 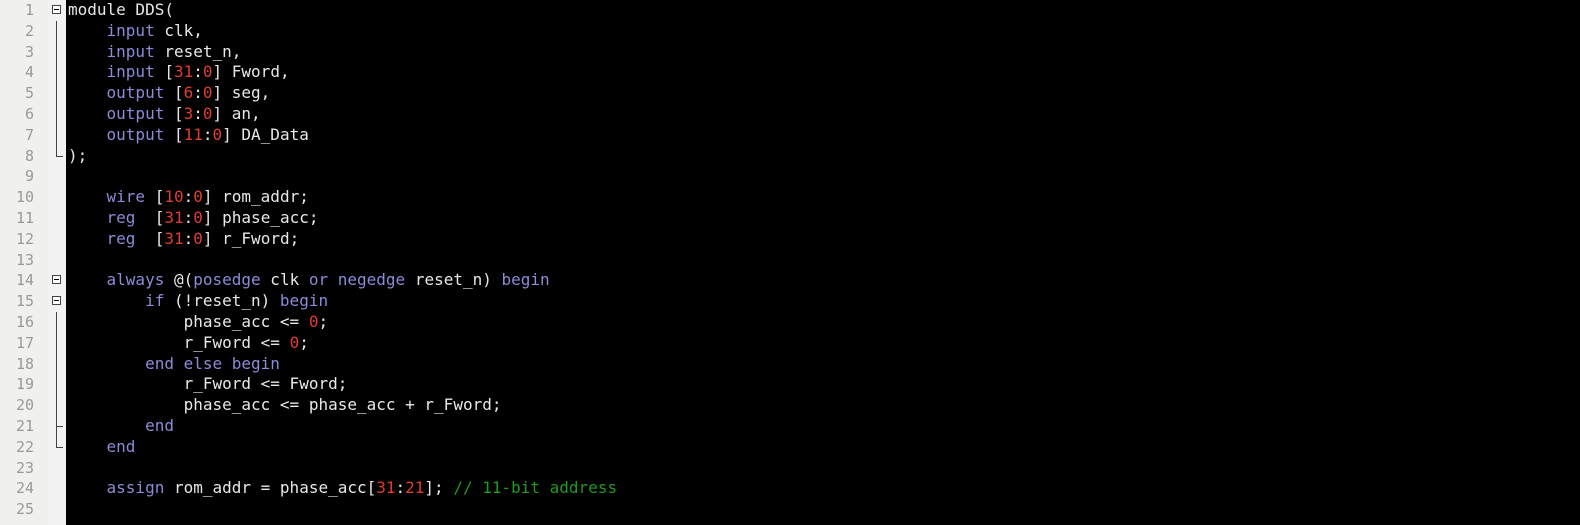 I want to click on code-line: output [11:0] DA_Data, so click(x=823, y=135).